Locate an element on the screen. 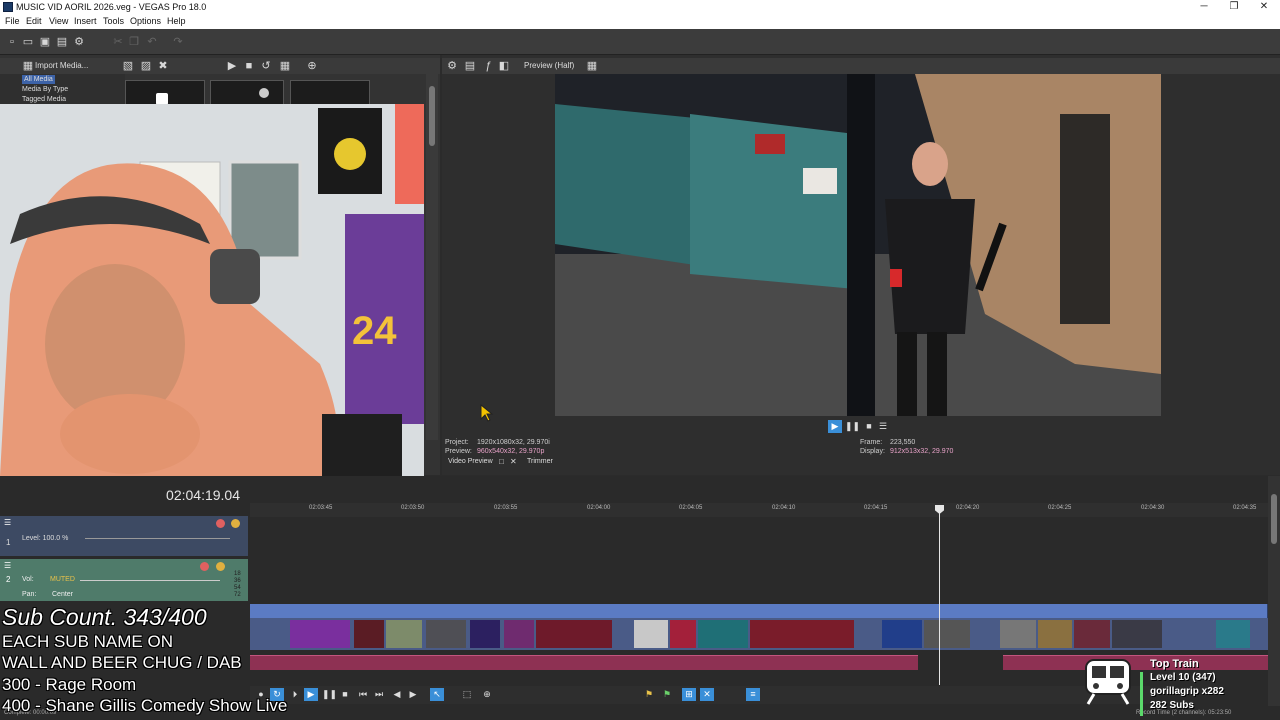 This screenshot has width=1280, height=720. menu-edit: Edit is located at coordinates (34, 21).